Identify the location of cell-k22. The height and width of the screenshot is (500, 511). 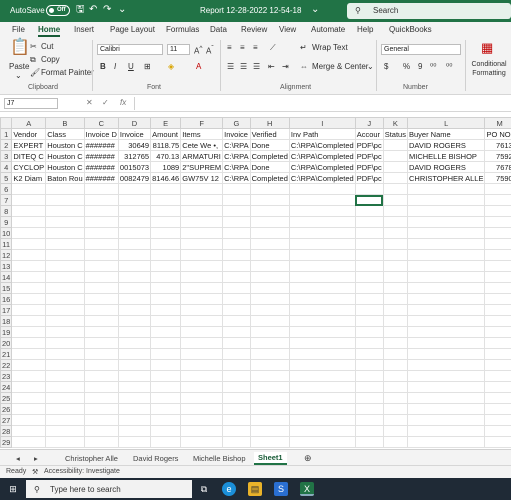
(395, 365).